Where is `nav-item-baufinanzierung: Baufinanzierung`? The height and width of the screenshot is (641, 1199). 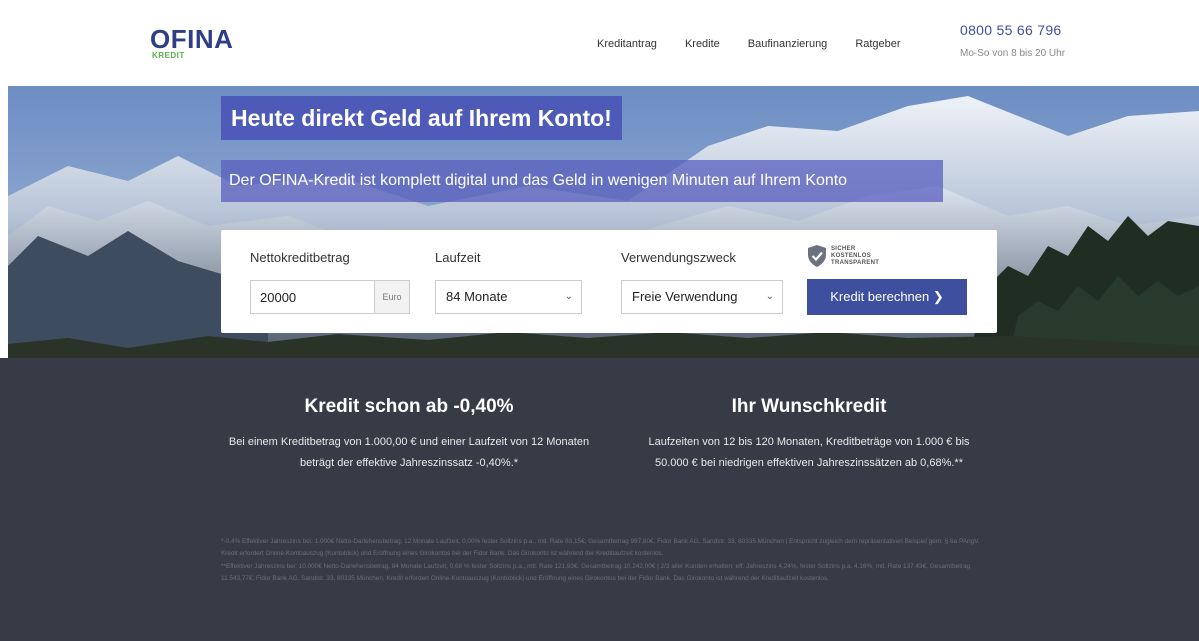
nav-item-baufinanzierung: Baufinanzierung is located at coordinates (788, 44).